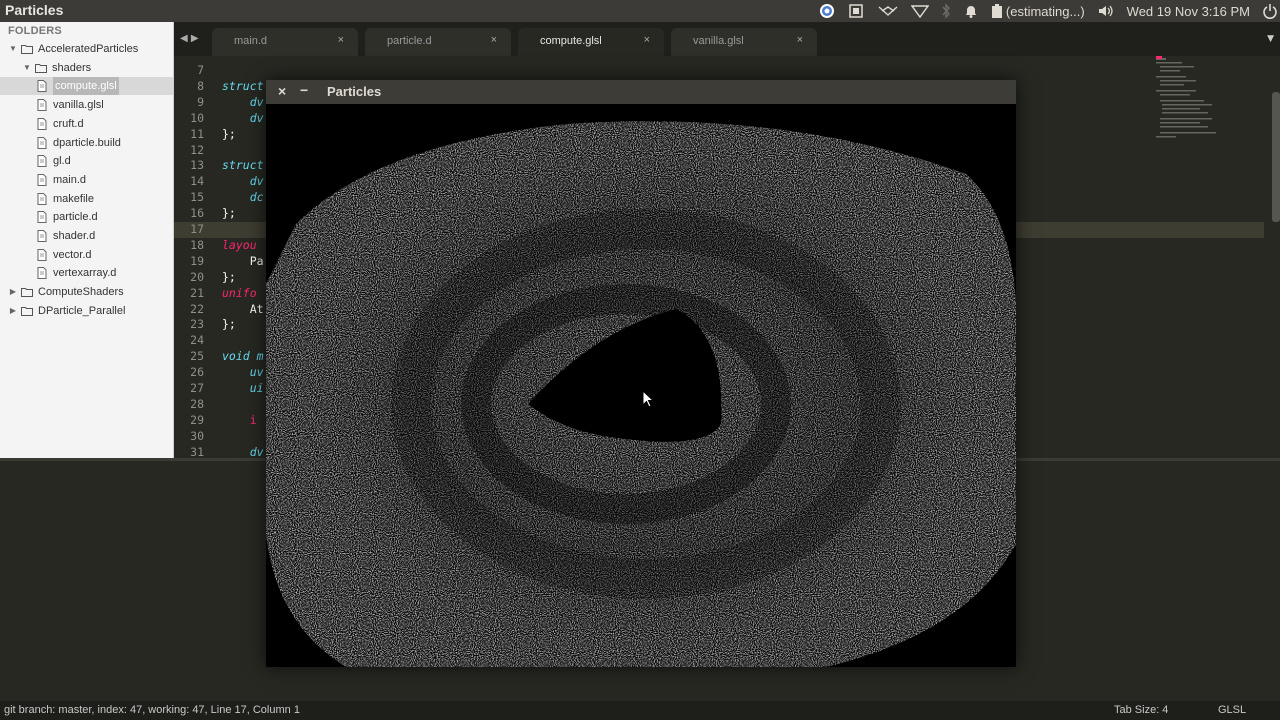 This screenshot has width=1280, height=720. Describe the element at coordinates (438, 42) in the screenshot. I see `tab-particle-d: particle.d ×` at that location.